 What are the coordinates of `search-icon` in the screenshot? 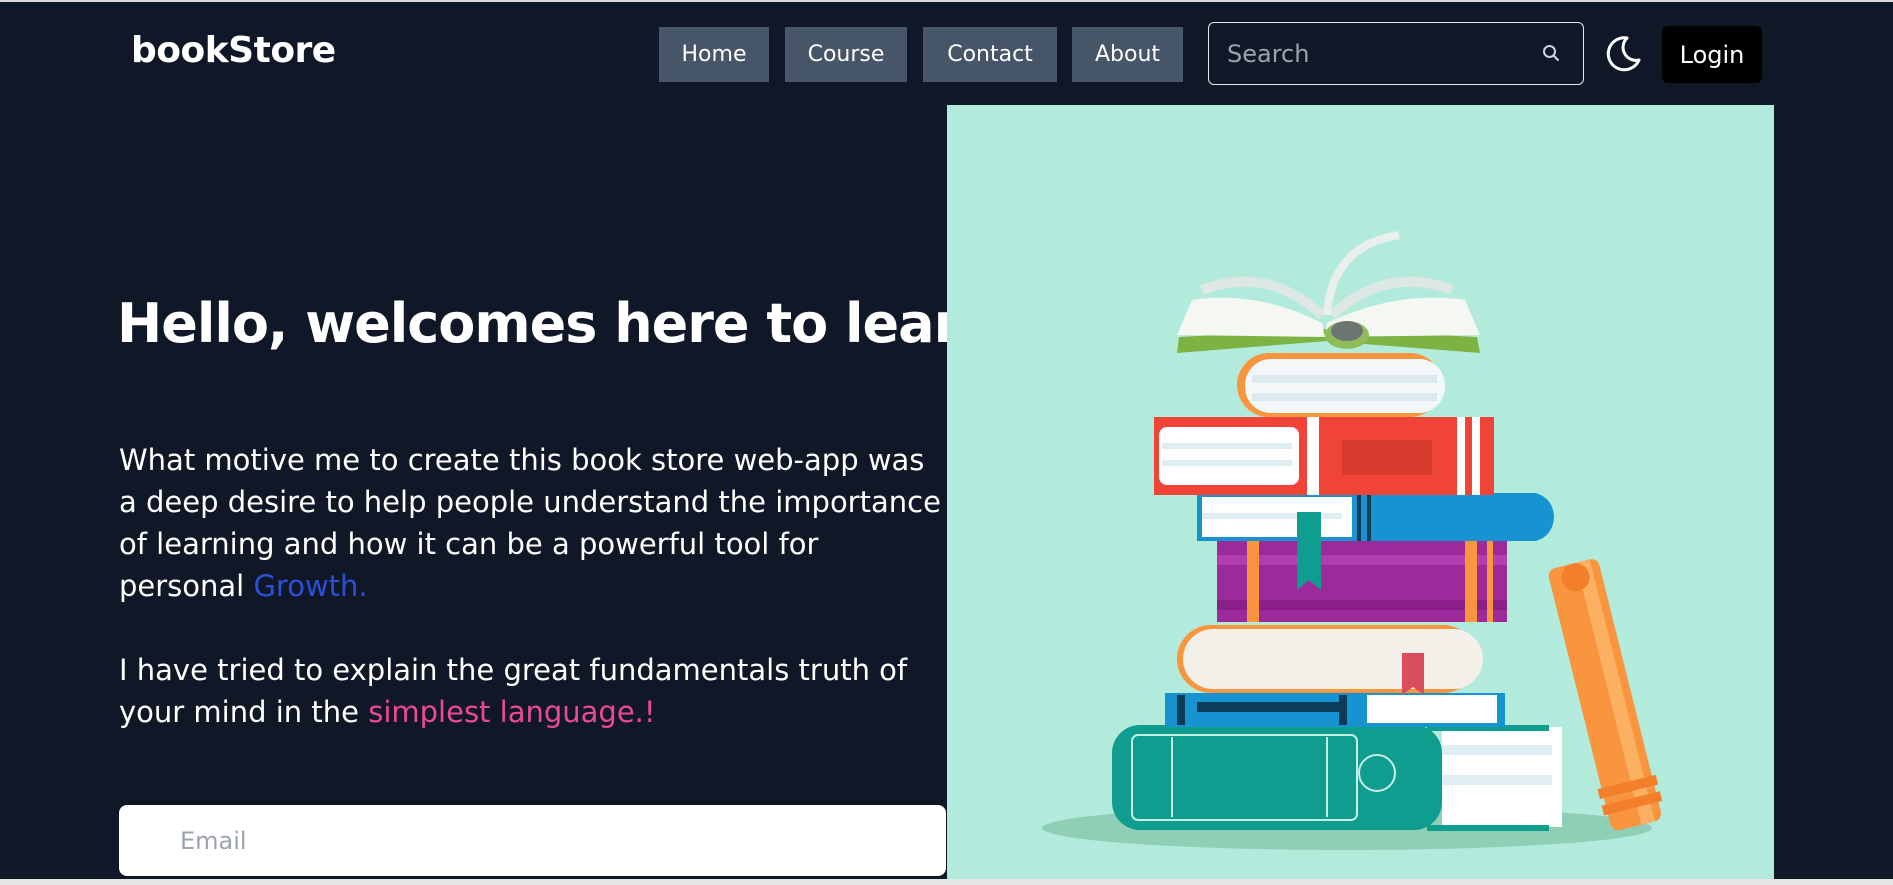 It's located at (1551, 53).